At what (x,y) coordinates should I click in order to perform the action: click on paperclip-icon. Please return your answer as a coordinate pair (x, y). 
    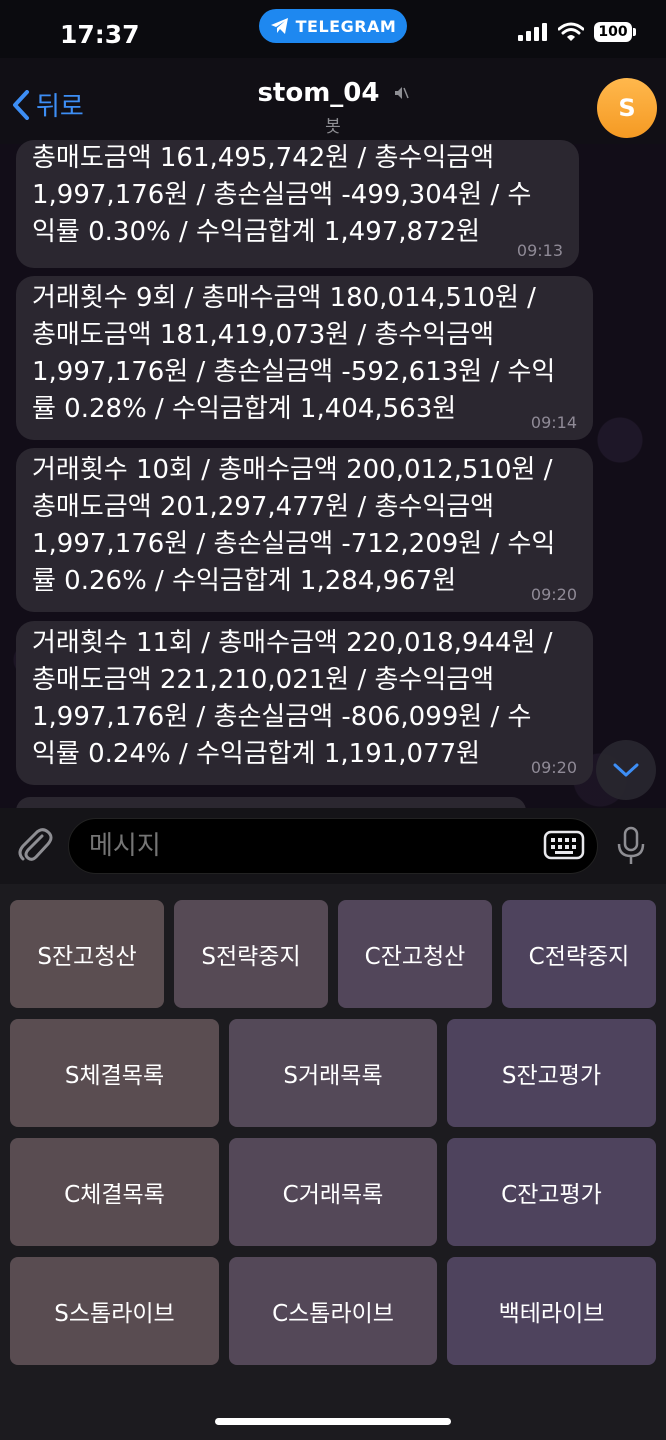
    Looking at the image, I should click on (35, 846).